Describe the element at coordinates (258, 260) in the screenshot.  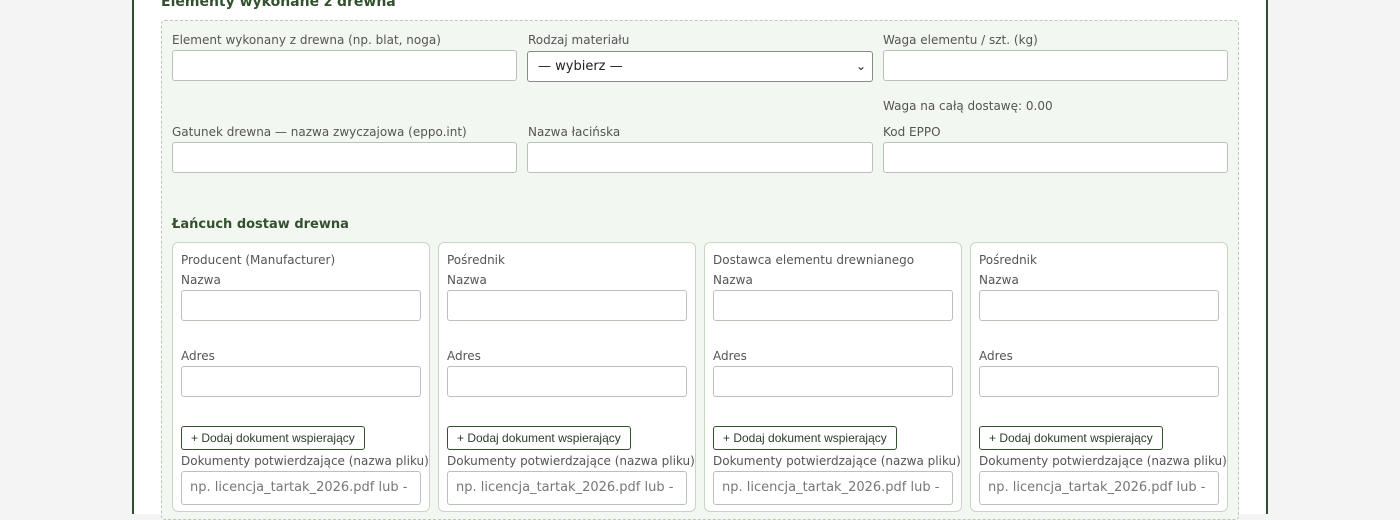
I see `card-role: Producent (Manufacturer)` at that location.